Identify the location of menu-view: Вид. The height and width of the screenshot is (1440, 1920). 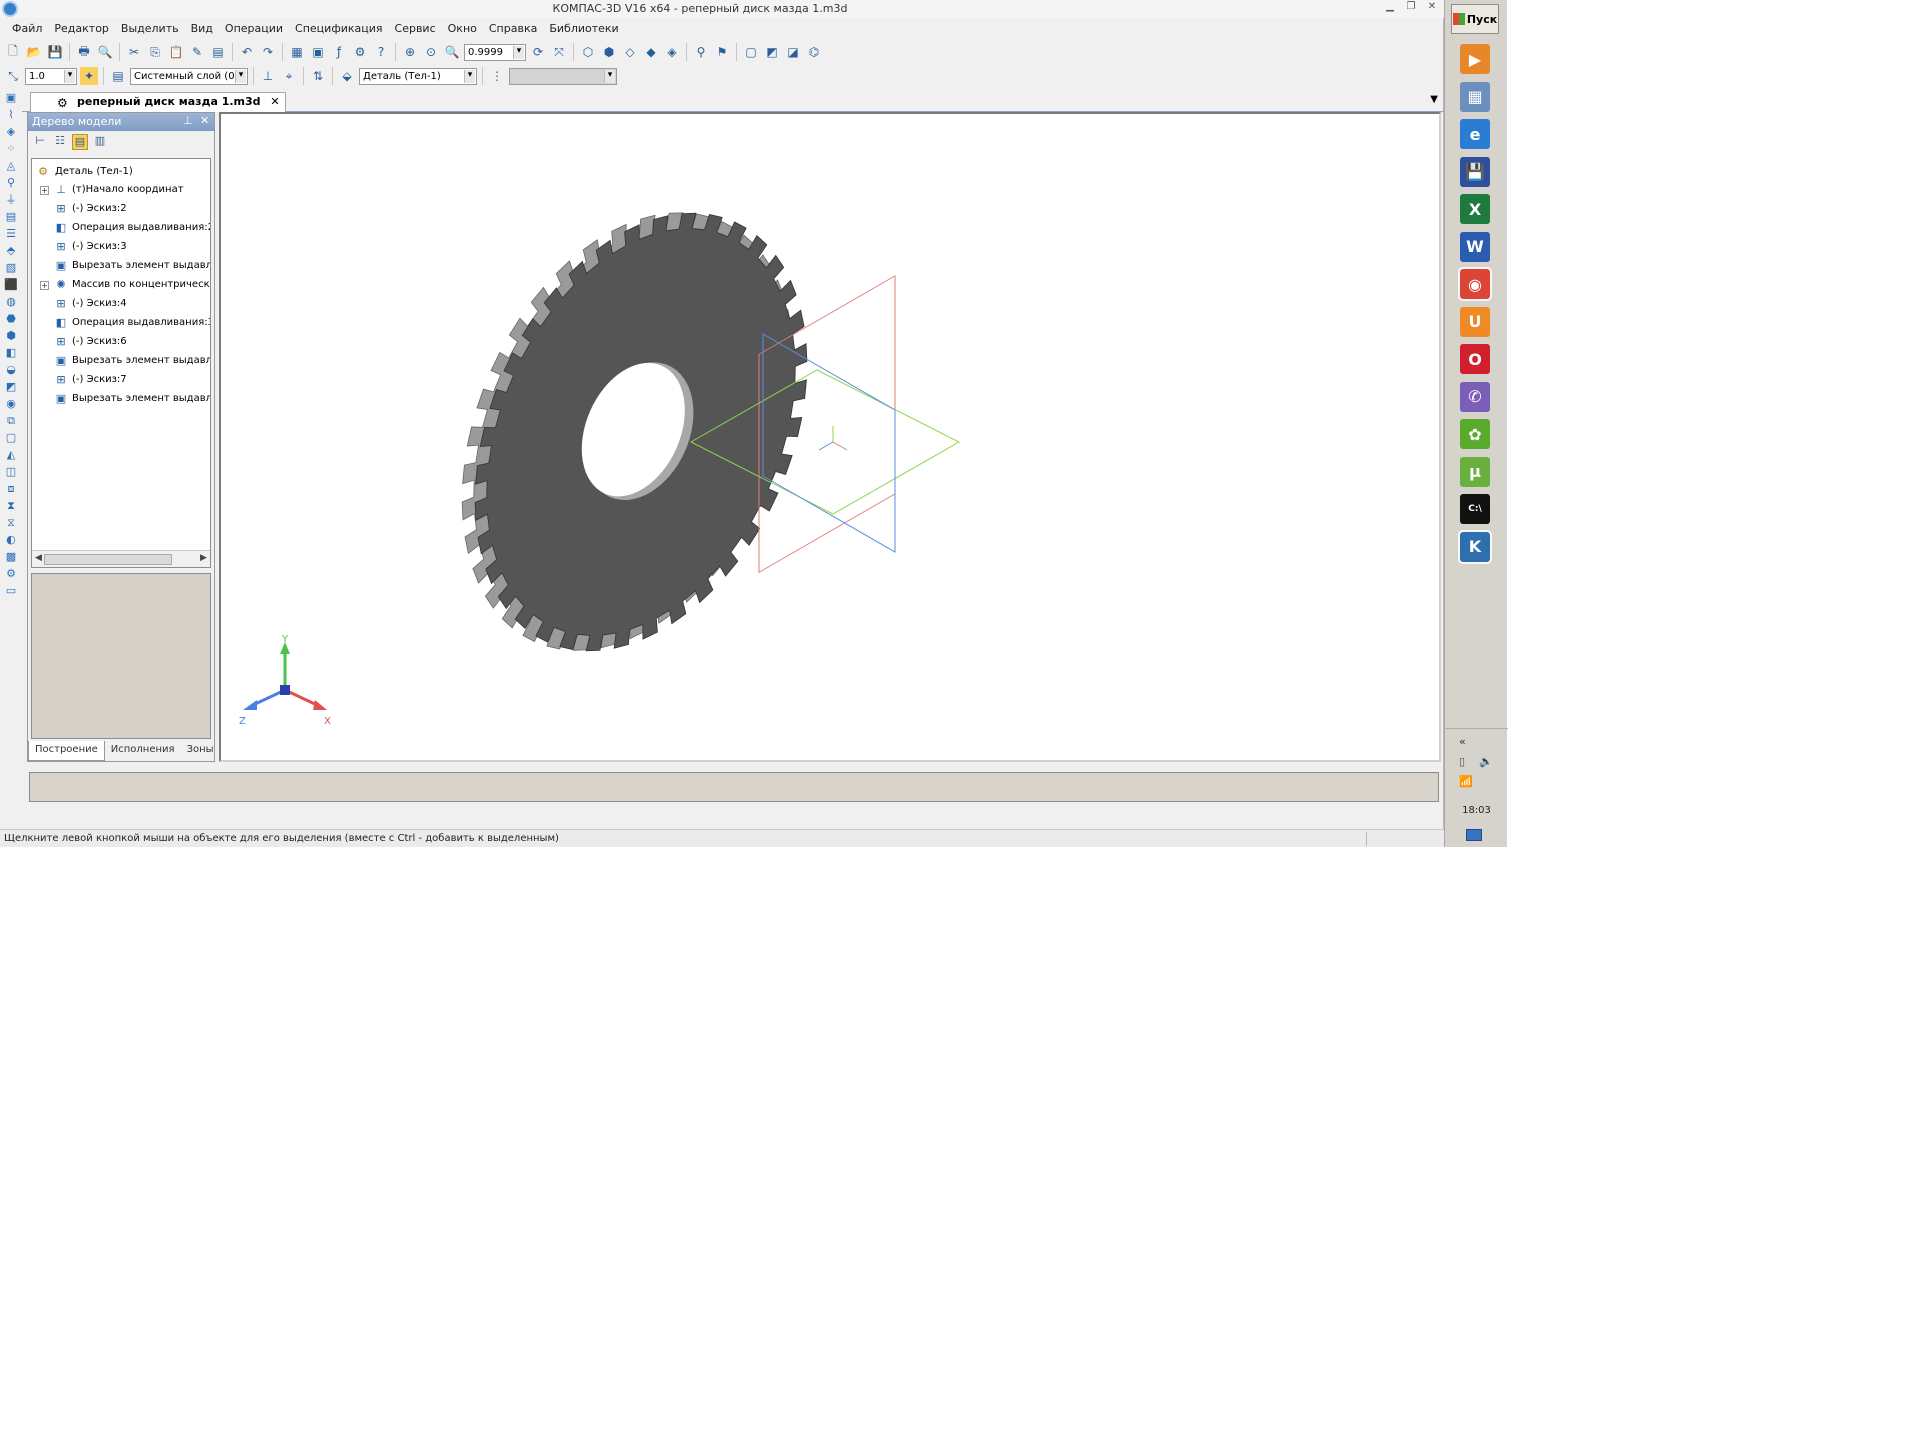
(202, 29).